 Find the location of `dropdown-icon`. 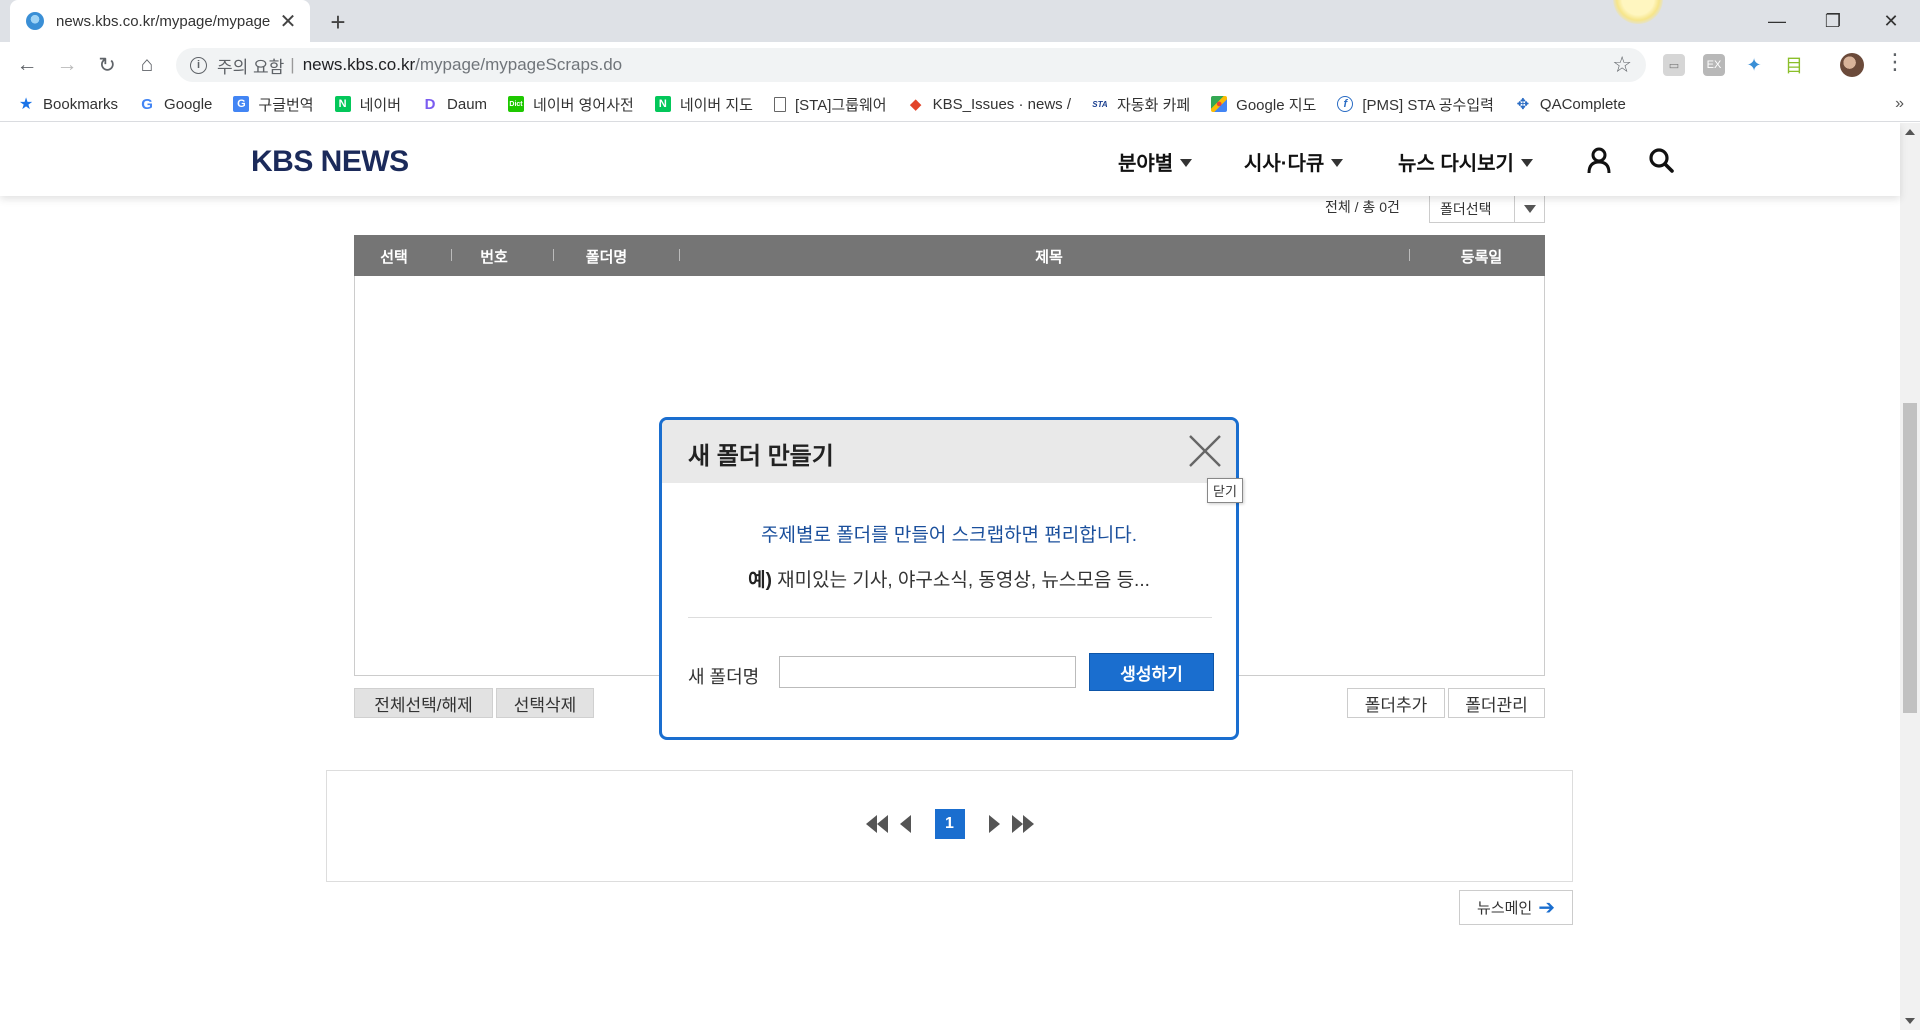

dropdown-icon is located at coordinates (1529, 209).